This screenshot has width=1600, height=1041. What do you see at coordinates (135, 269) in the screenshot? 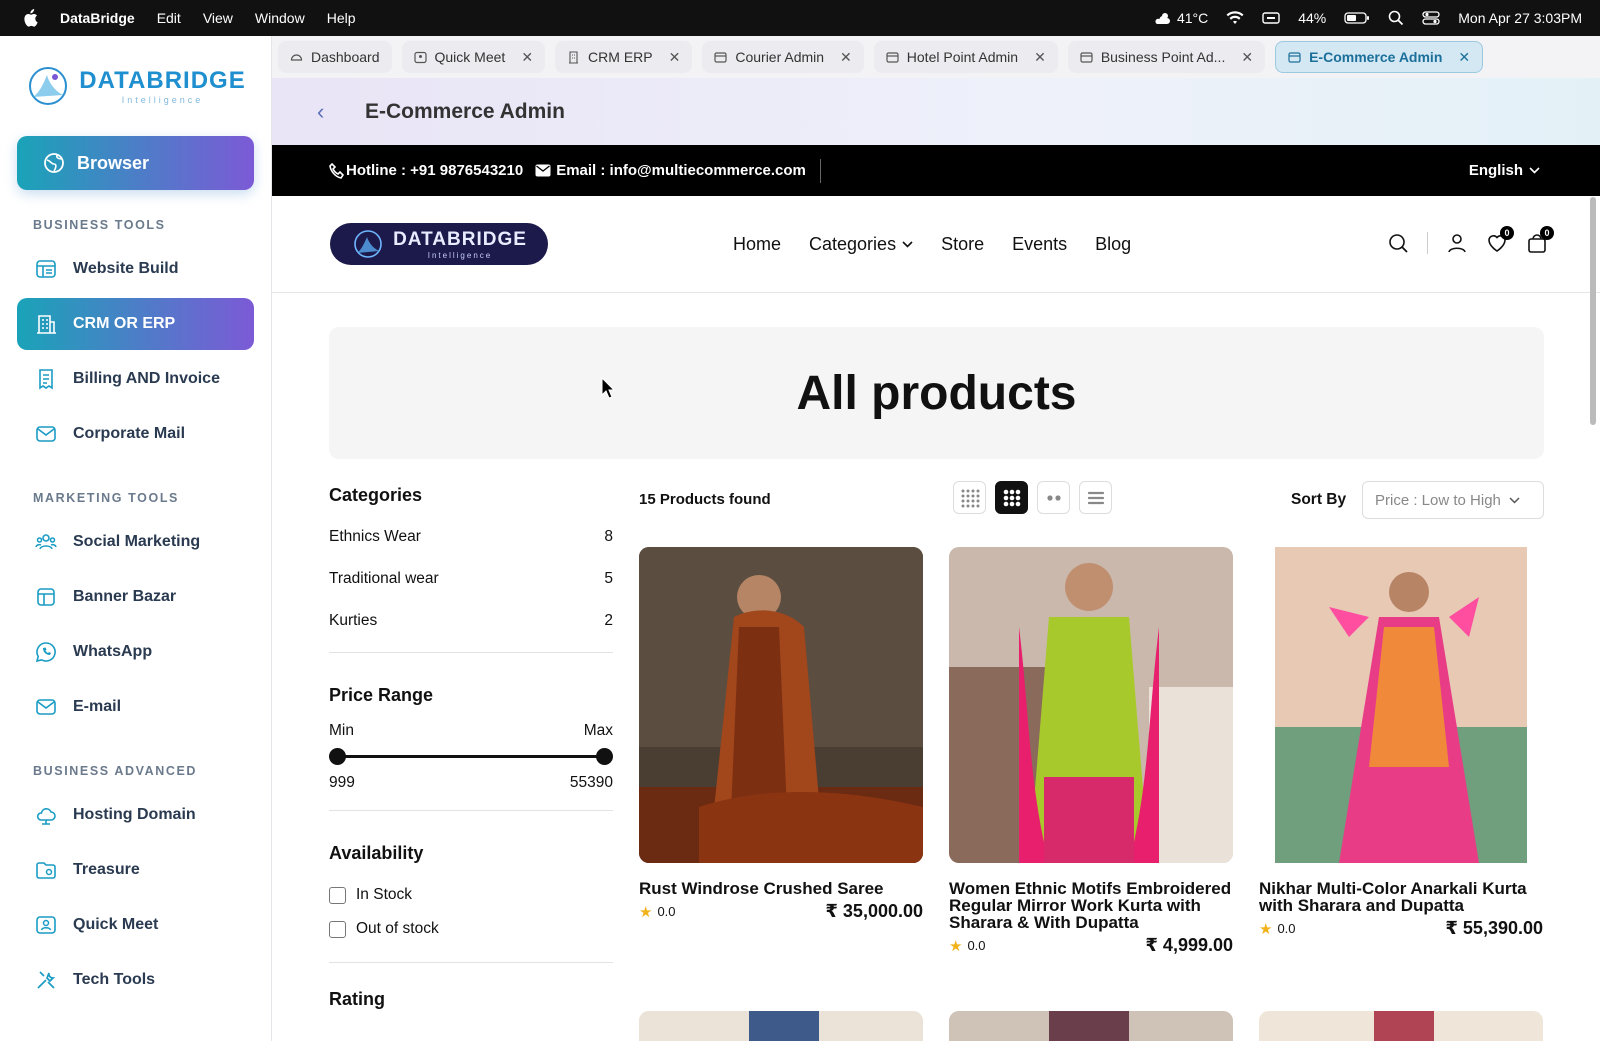
I see `sidebar-item-website-build: Website Build` at bounding box center [135, 269].